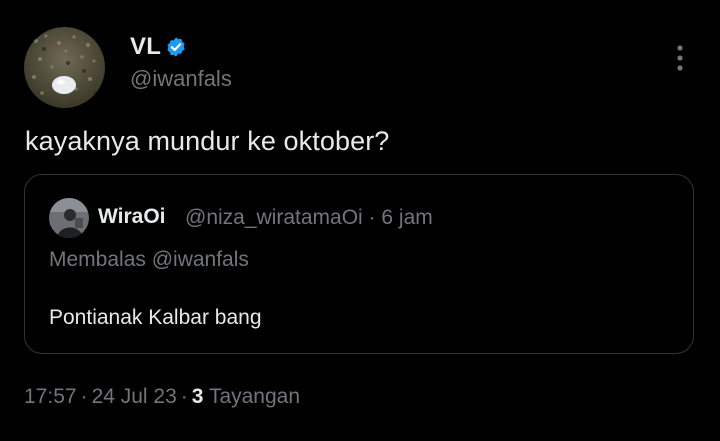 Image resolution: width=720 pixels, height=441 pixels. Describe the element at coordinates (274, 217) in the screenshot. I see `quoted-author-handle: @niza_wiratamaOi` at that location.